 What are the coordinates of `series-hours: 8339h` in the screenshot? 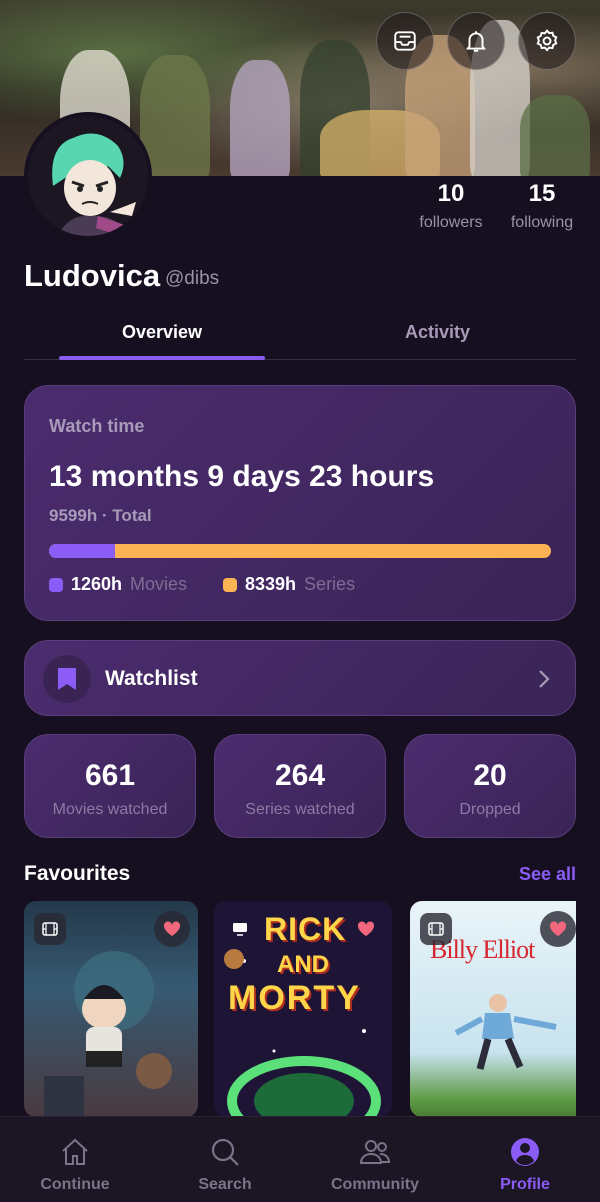 It's located at (271, 584).